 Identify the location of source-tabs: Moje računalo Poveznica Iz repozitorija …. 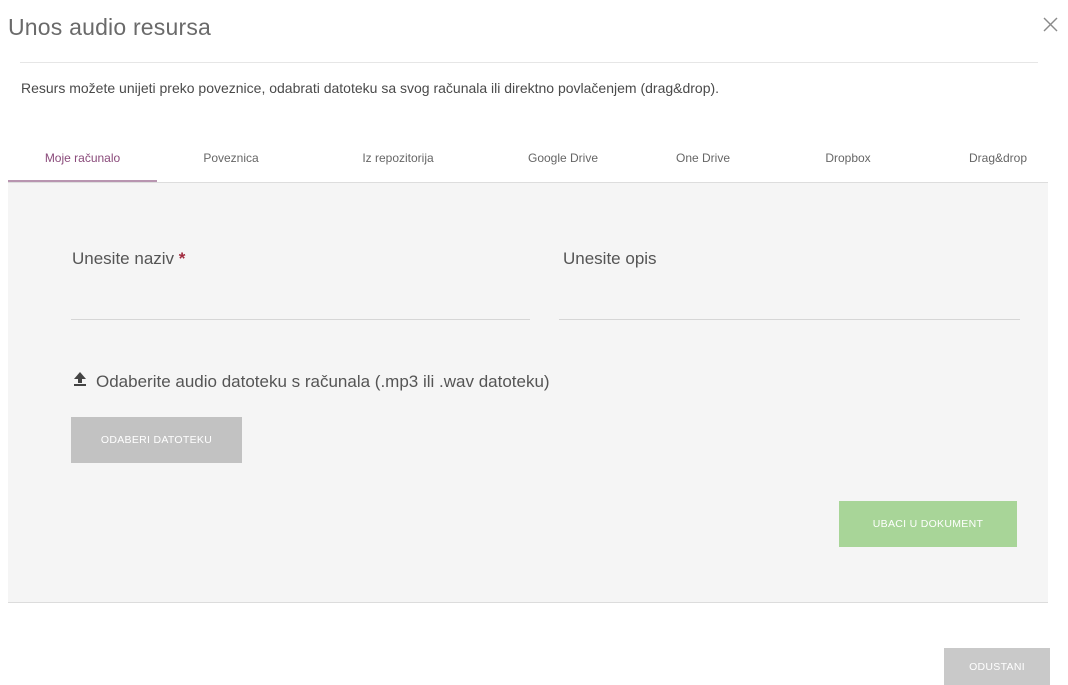
(528, 165).